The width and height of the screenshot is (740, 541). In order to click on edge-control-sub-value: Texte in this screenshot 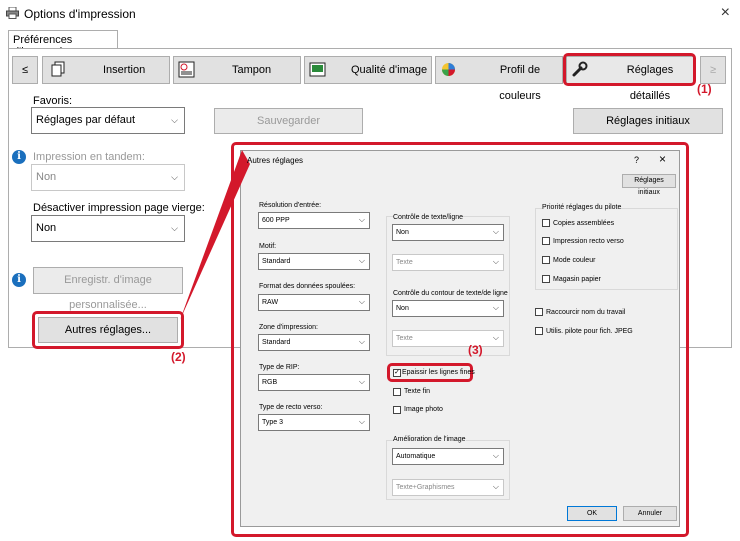, I will do `click(404, 338)`.